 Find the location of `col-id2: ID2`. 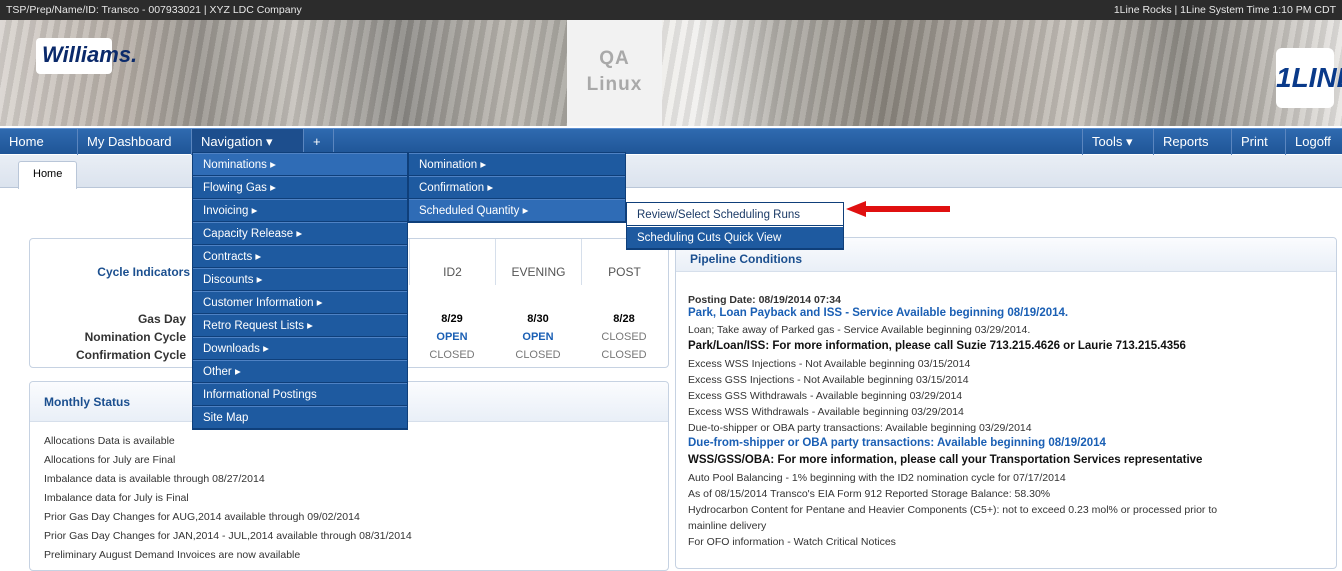

col-id2: ID2 is located at coordinates (452, 262).